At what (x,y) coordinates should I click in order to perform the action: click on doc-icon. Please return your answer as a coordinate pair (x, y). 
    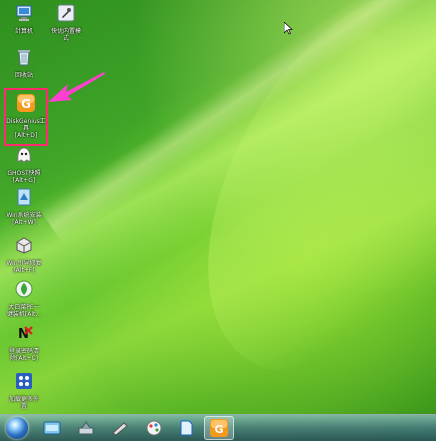
    Looking at the image, I should click on (186, 428).